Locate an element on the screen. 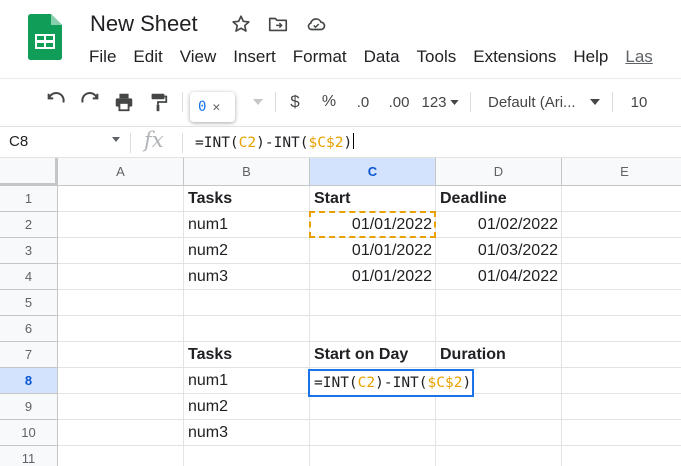 This screenshot has height=466, width=681. row-header-7: 7 is located at coordinates (29, 355).